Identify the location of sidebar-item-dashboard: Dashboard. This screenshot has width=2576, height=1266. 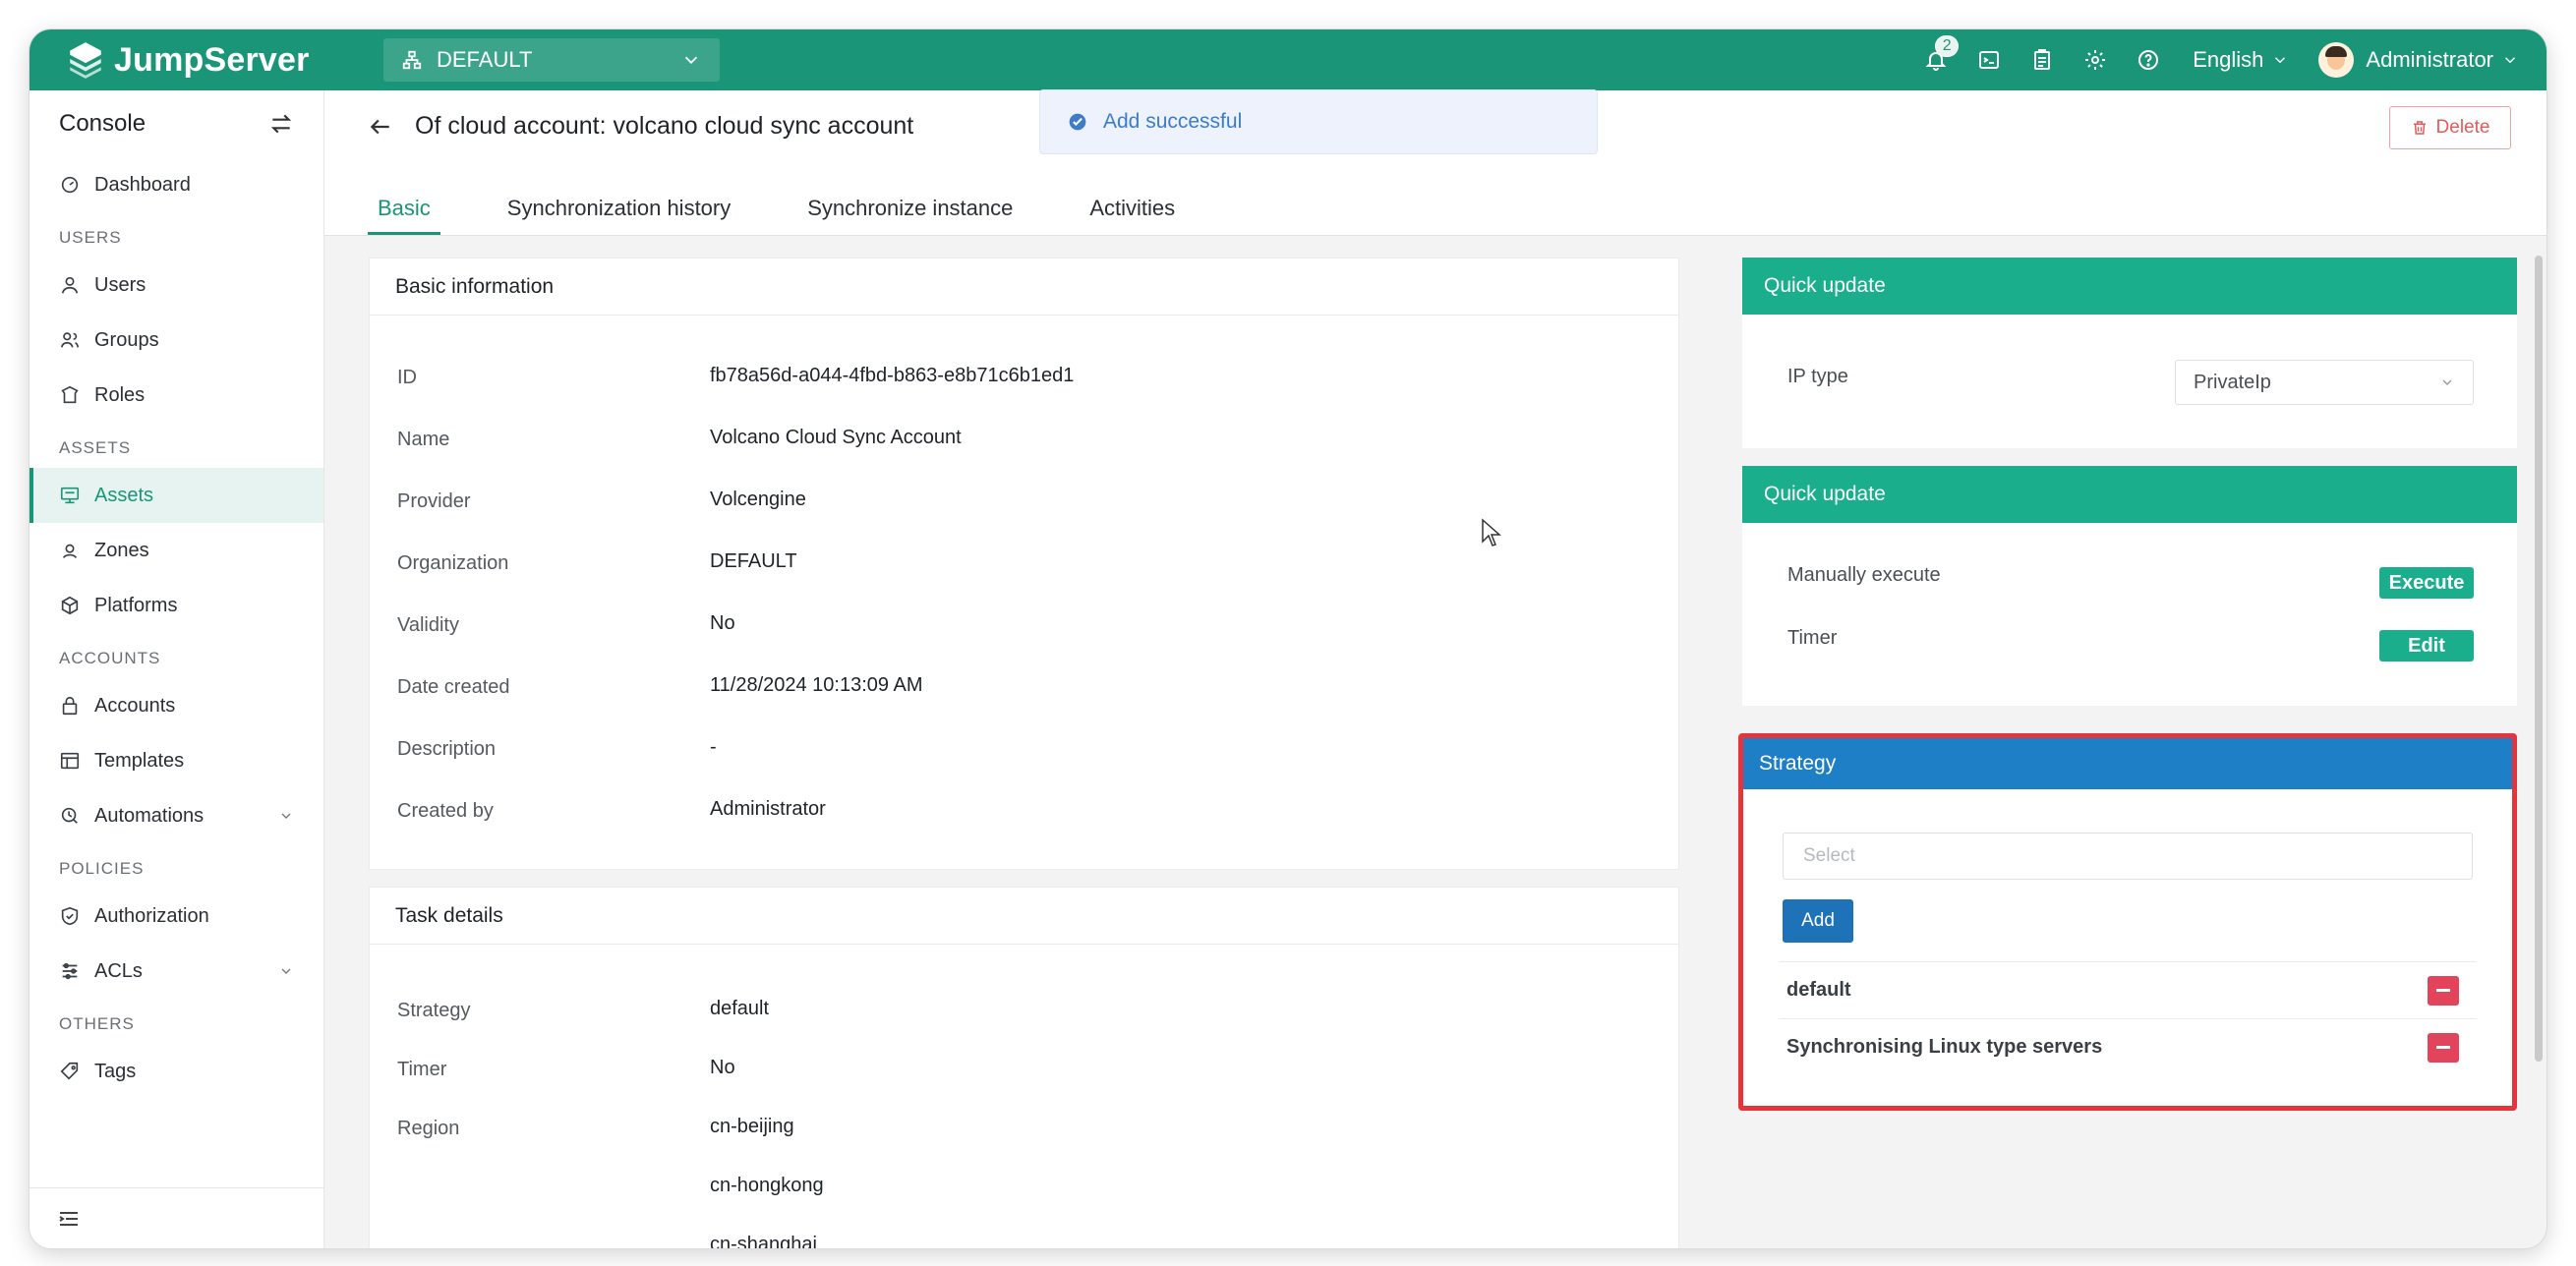
(176, 184).